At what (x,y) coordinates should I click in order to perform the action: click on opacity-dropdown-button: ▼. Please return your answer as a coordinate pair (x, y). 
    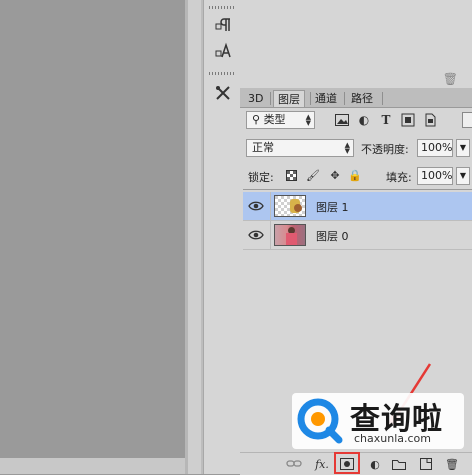
    Looking at the image, I should click on (463, 148).